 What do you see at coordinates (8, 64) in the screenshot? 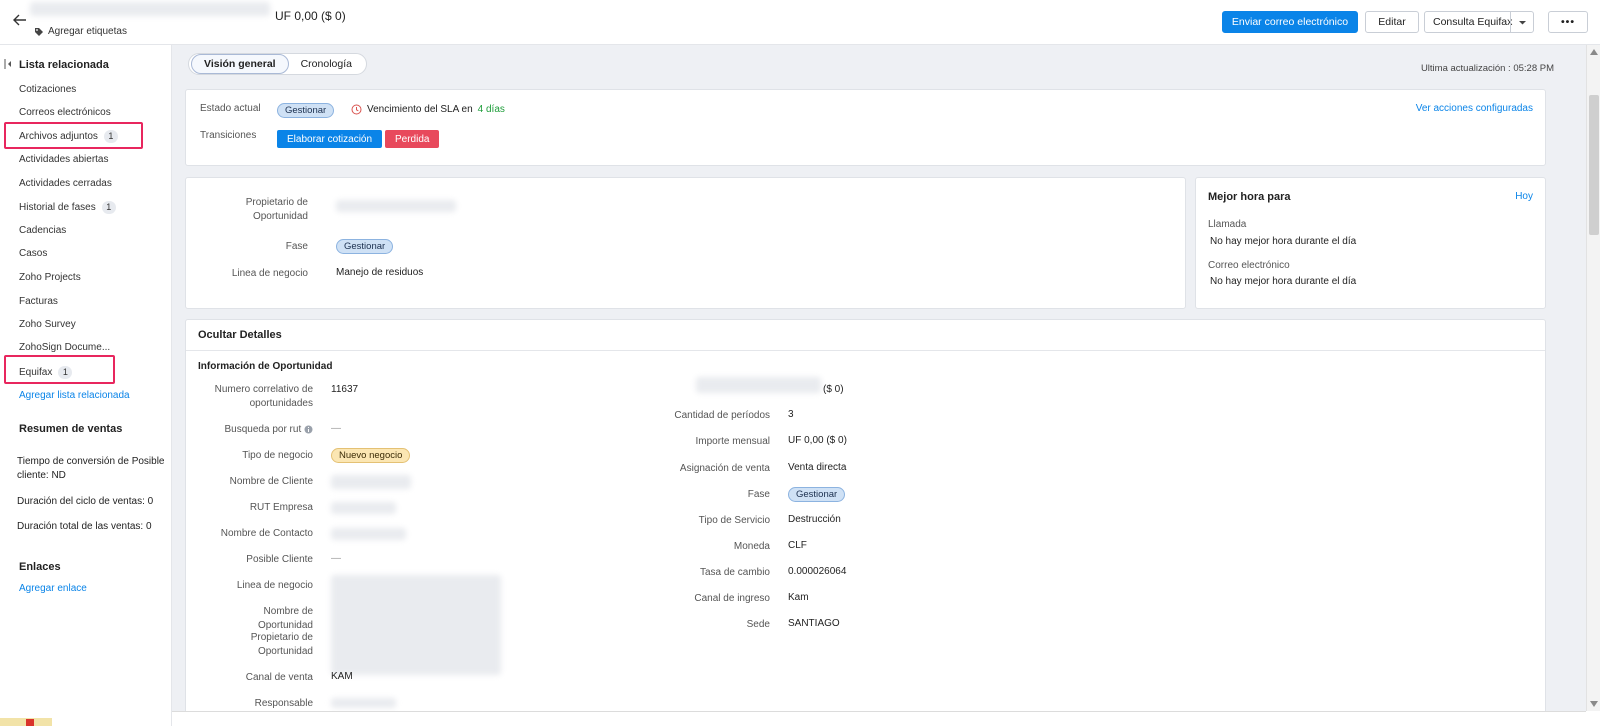
I see `collapse-sidebar-icon` at bounding box center [8, 64].